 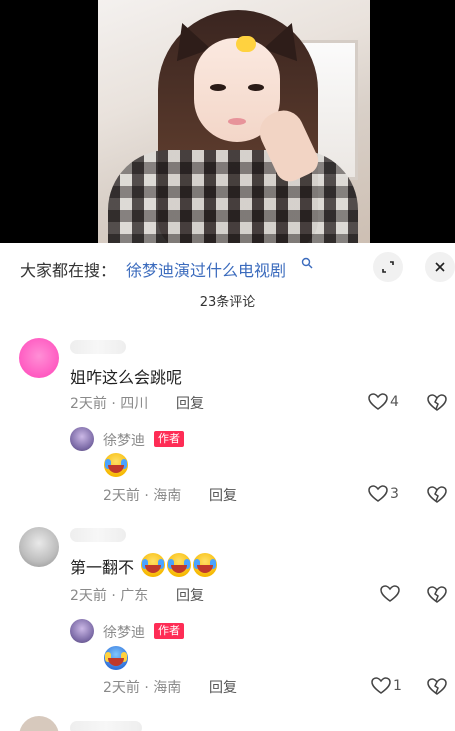 I want to click on comment-meta: 2天前 · 广东, so click(x=109, y=595).